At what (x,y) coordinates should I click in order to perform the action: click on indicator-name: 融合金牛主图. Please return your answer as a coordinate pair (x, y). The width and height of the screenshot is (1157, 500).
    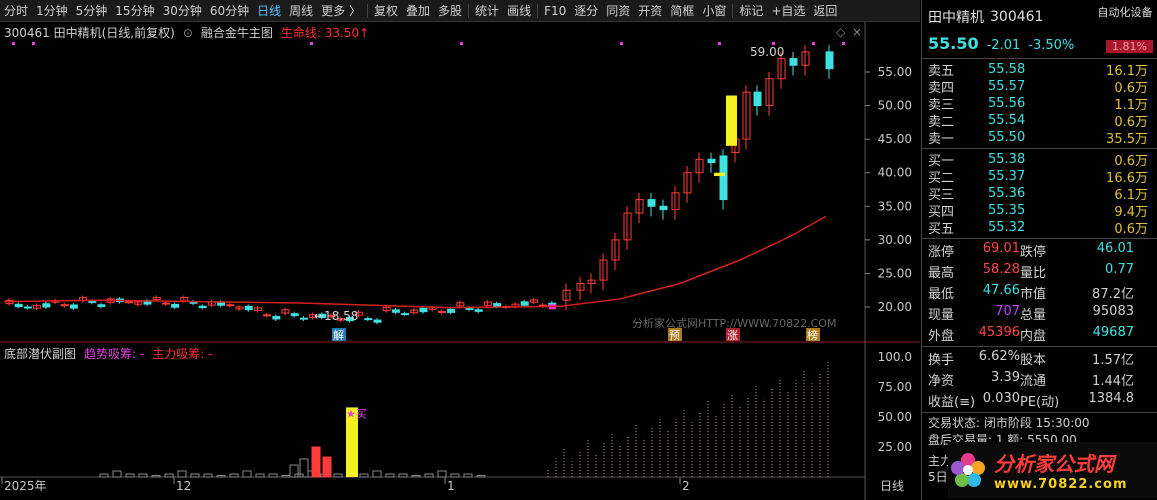
    Looking at the image, I should click on (237, 32).